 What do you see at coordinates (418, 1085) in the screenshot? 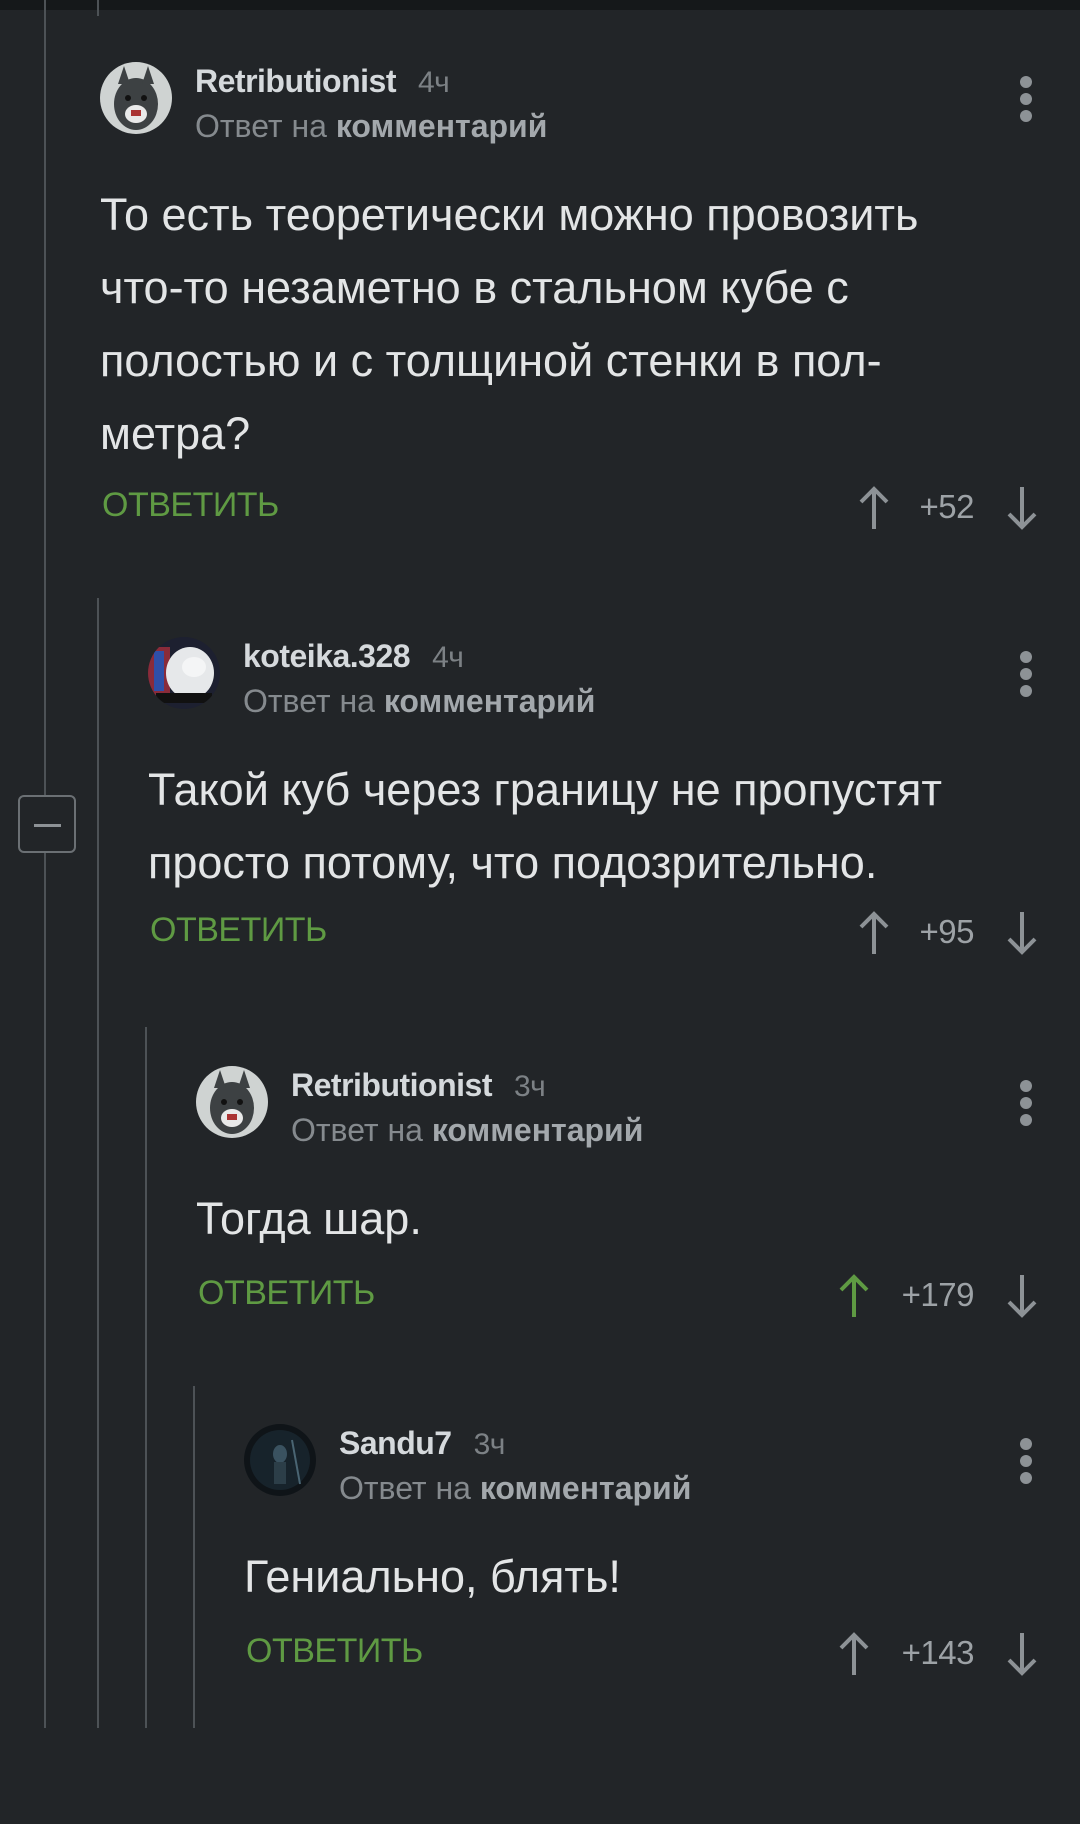
I see `comment-author: Retributionist 3ч` at bounding box center [418, 1085].